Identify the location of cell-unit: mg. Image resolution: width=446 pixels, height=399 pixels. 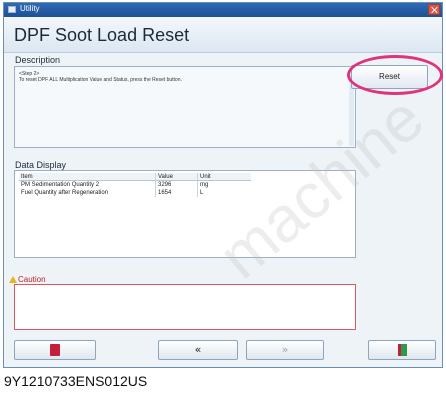
(224, 185).